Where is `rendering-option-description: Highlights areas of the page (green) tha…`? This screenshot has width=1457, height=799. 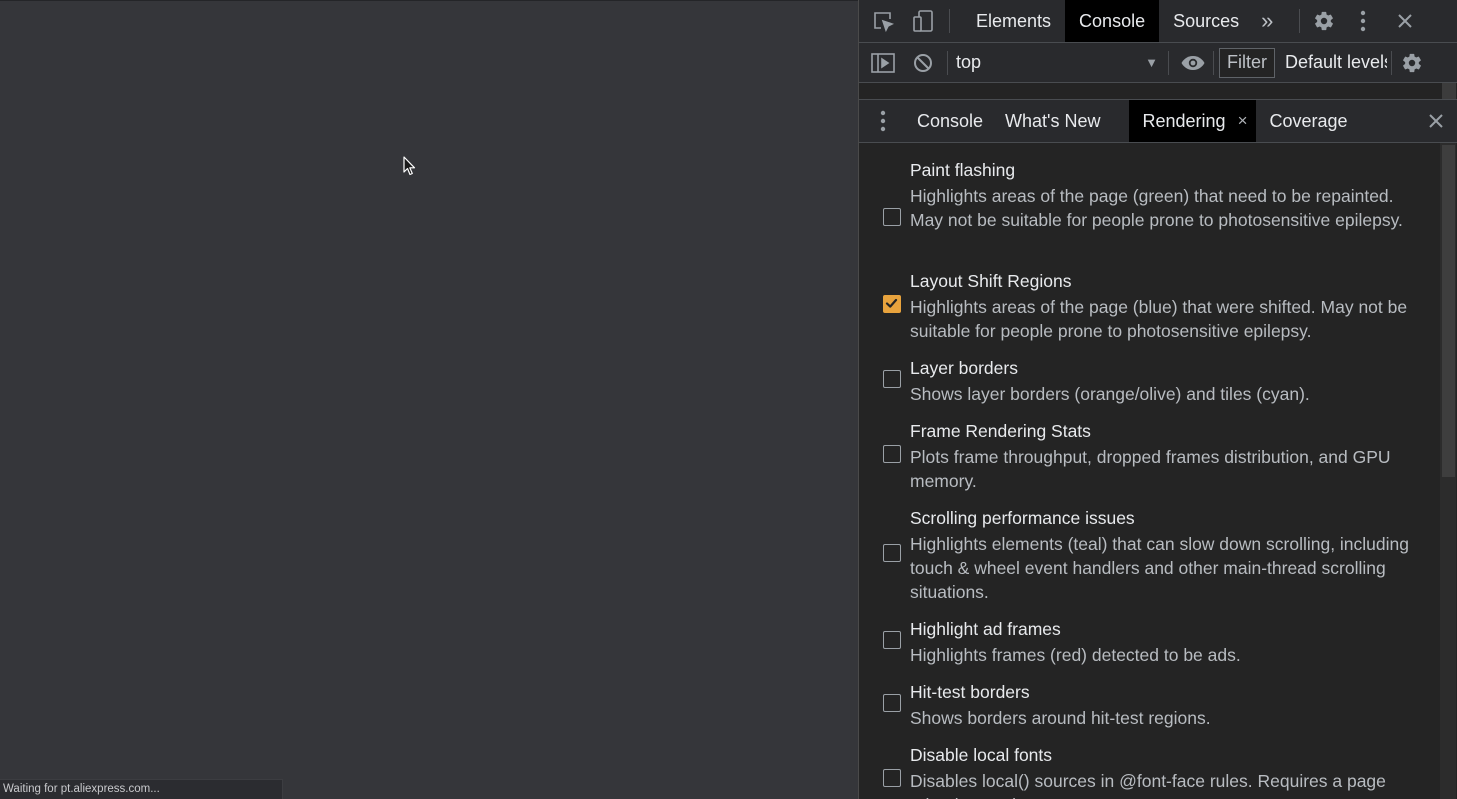 rendering-option-description: Highlights areas of the page (green) tha… is located at coordinates (1156, 208).